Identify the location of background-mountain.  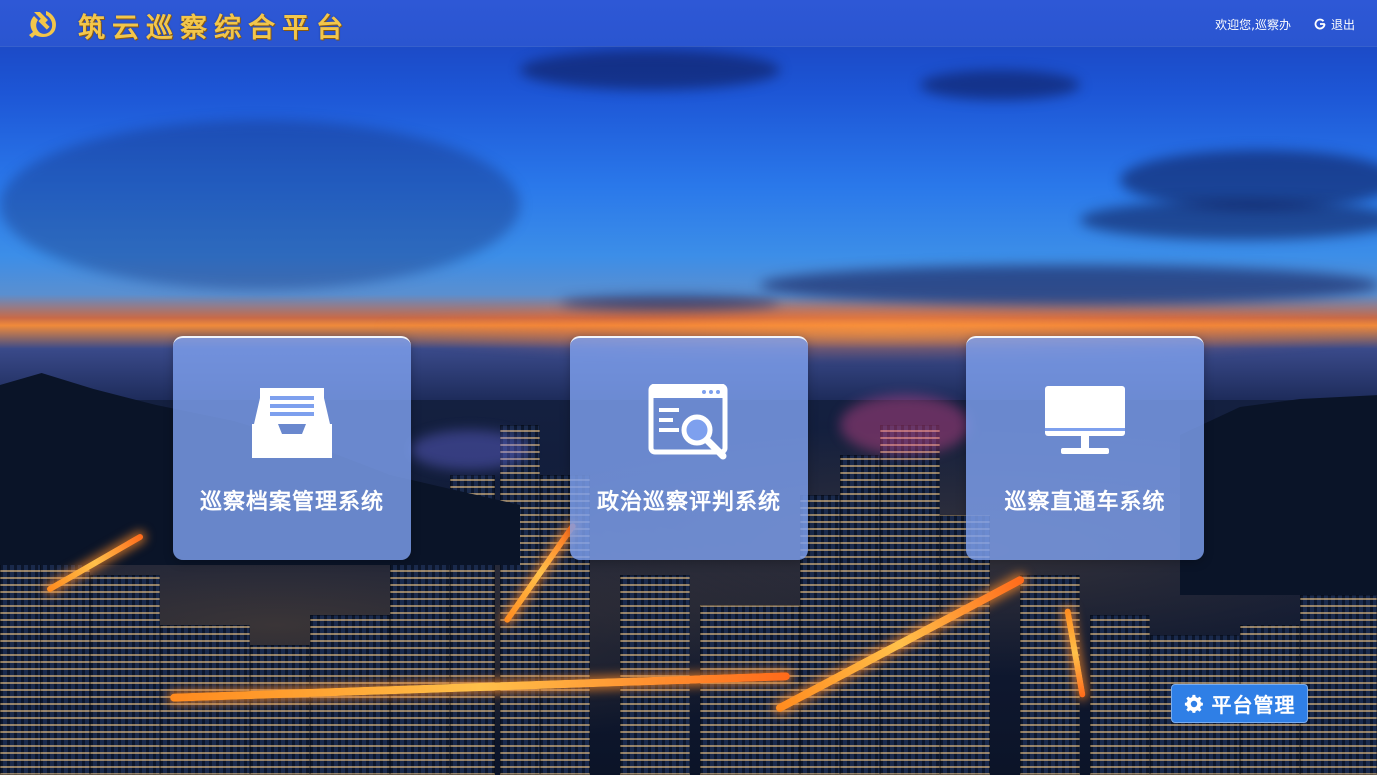
(1278, 495).